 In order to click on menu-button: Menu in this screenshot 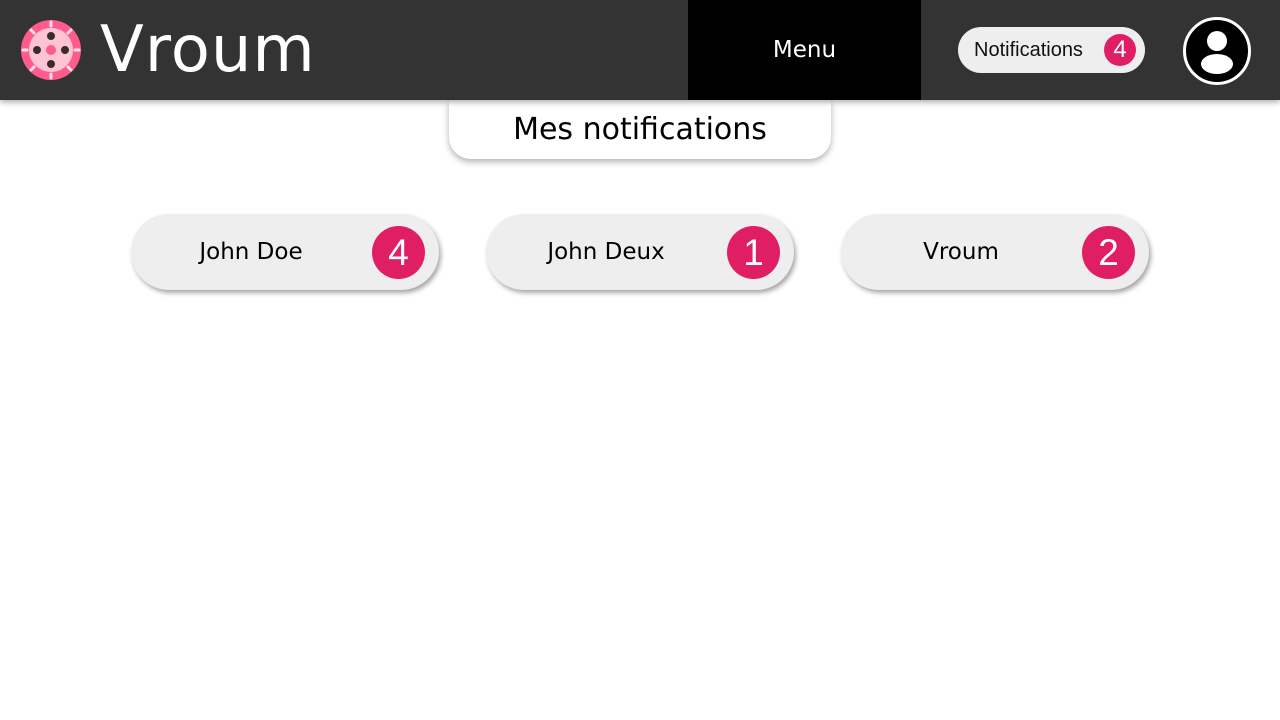, I will do `click(804, 50)`.